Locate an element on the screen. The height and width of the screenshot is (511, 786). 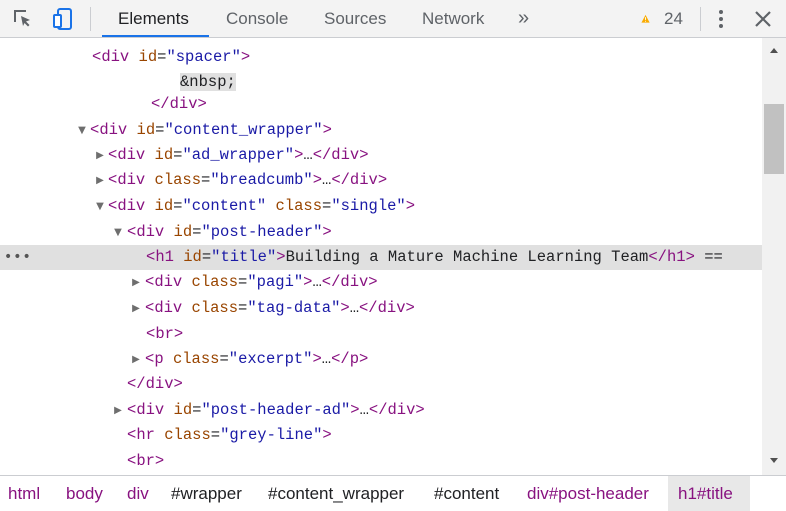
scroll-up-icon is located at coordinates (774, 50).